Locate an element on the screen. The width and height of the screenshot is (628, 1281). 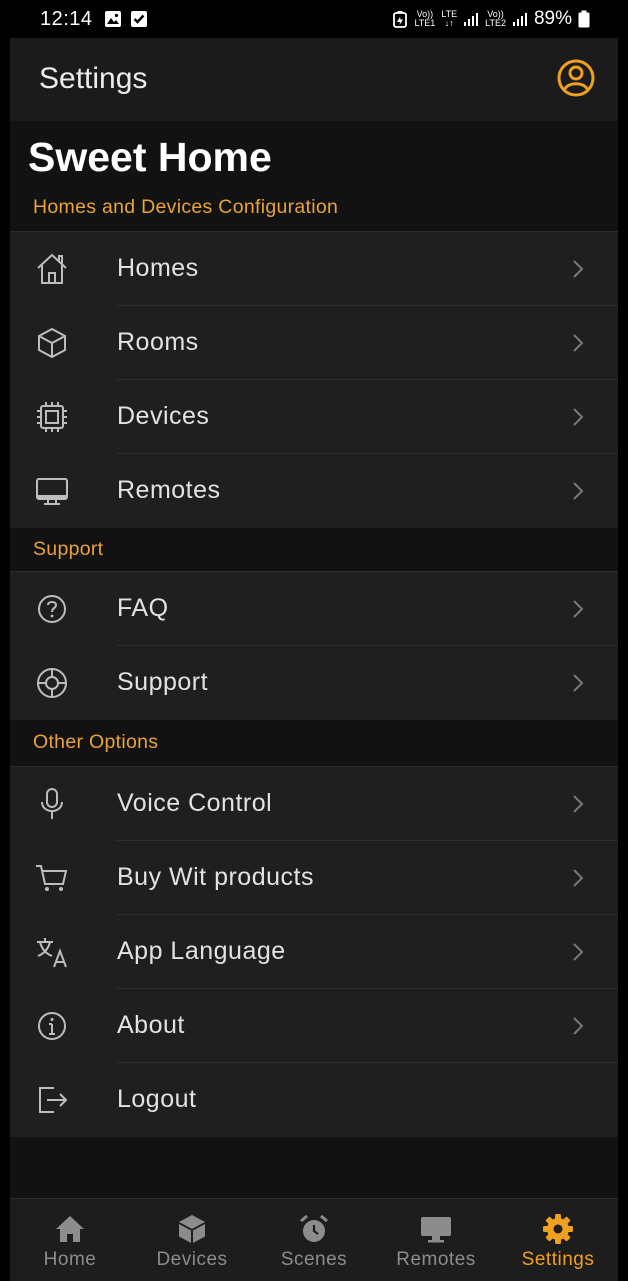
nav-tab-settings: Settings is located at coordinates (558, 1240).